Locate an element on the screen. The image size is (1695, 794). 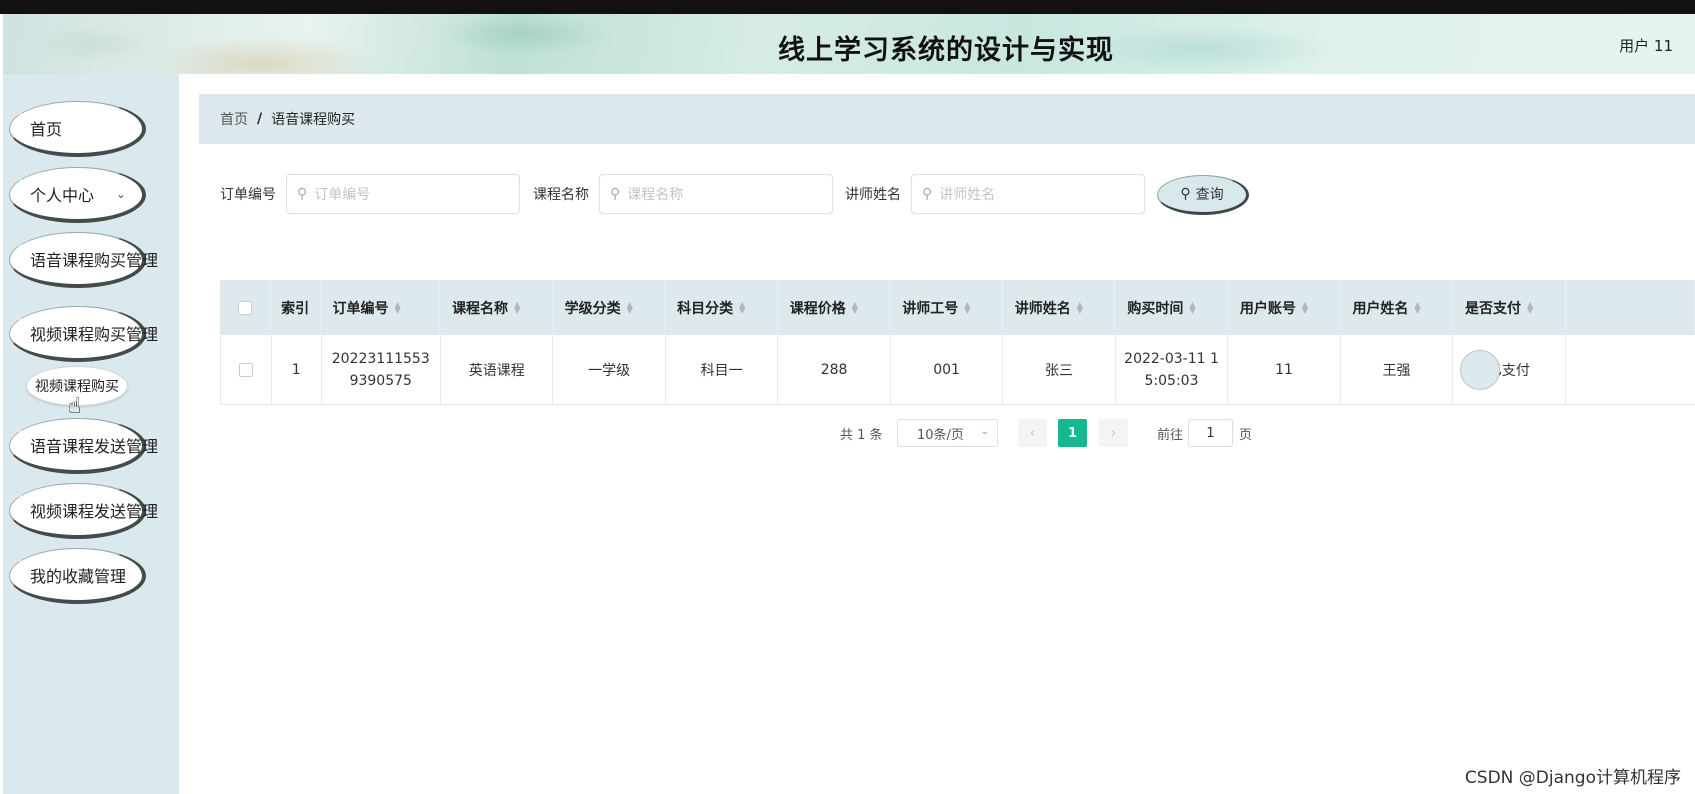
col-label: 讲师姓名 is located at coordinates (1042, 308).